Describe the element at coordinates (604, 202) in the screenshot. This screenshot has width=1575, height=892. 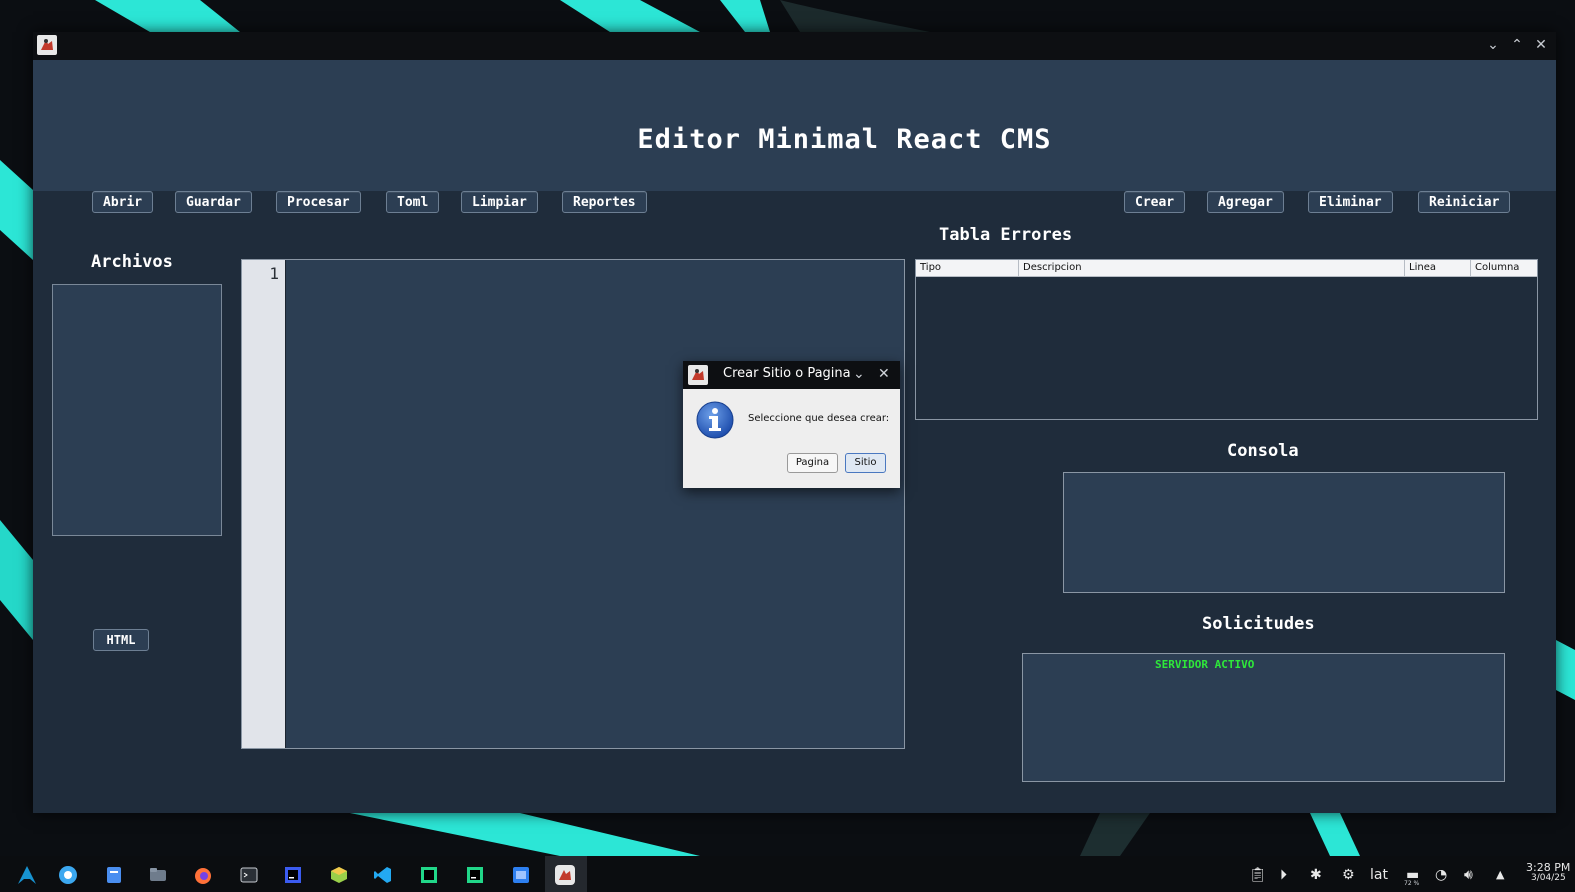
I see `reportes-button: Reportes` at that location.